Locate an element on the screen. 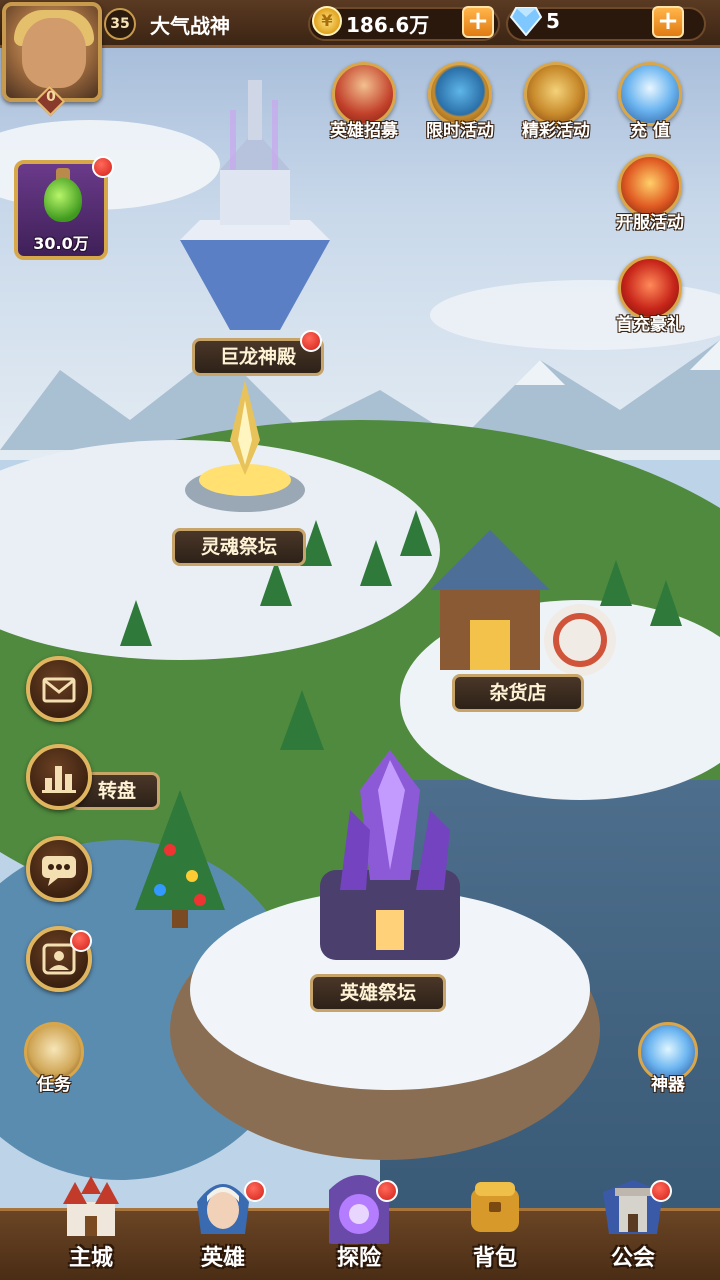 This screenshot has width=720, height=1280. nav-adventure: 探险 is located at coordinates (359, 1224).